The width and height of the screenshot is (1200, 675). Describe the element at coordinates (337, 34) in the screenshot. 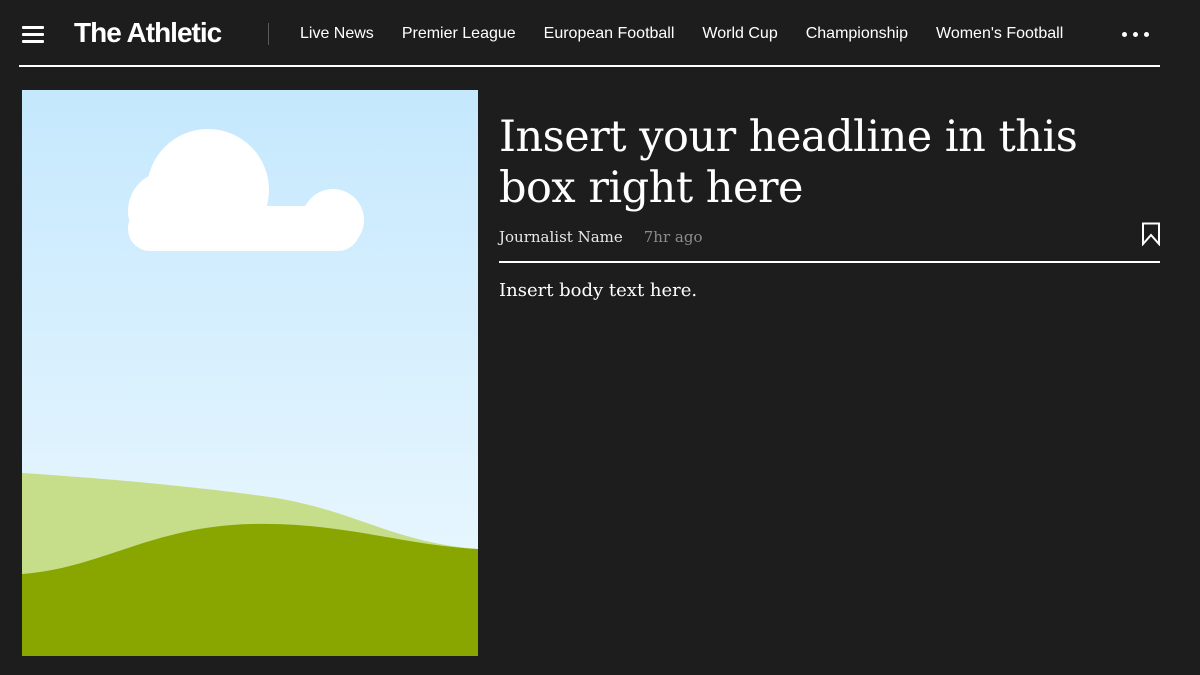

I see `nav-item-live-news: Live News` at that location.